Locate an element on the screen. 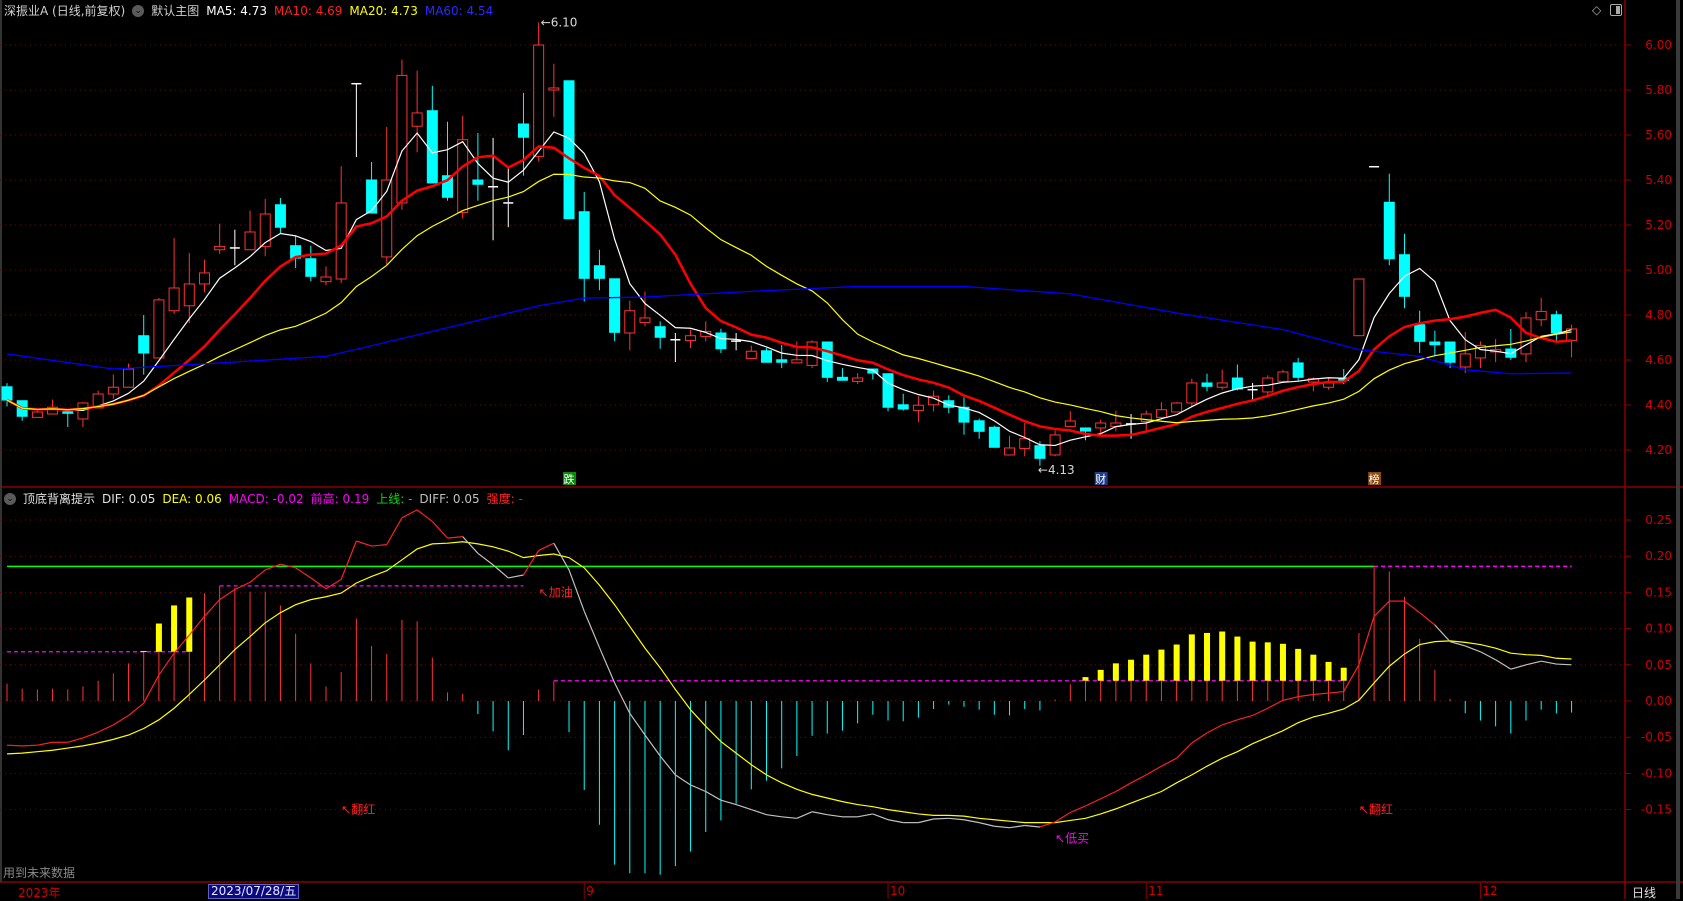  panel-toggle-icon is located at coordinates (1616, 10).